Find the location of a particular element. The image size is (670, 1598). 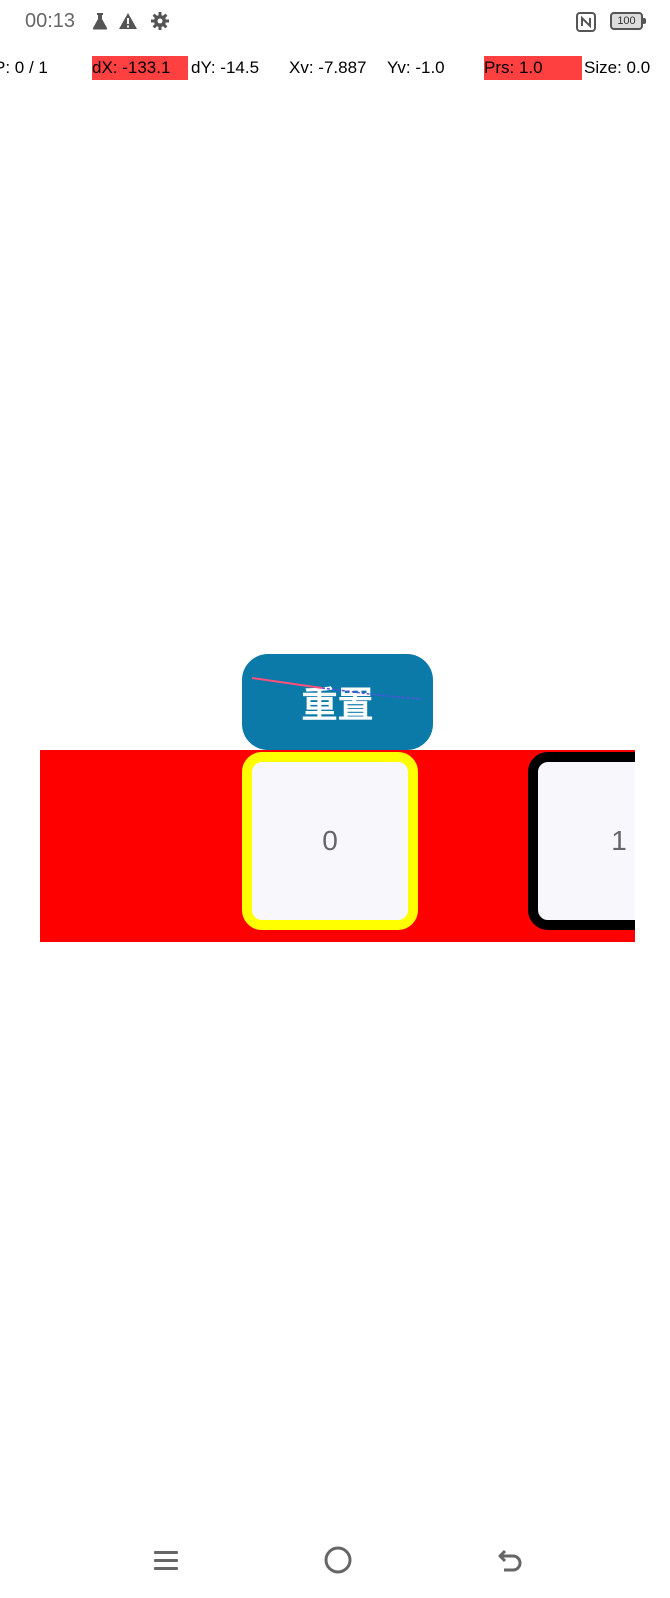

navigation-bar is located at coordinates (335, 1569).